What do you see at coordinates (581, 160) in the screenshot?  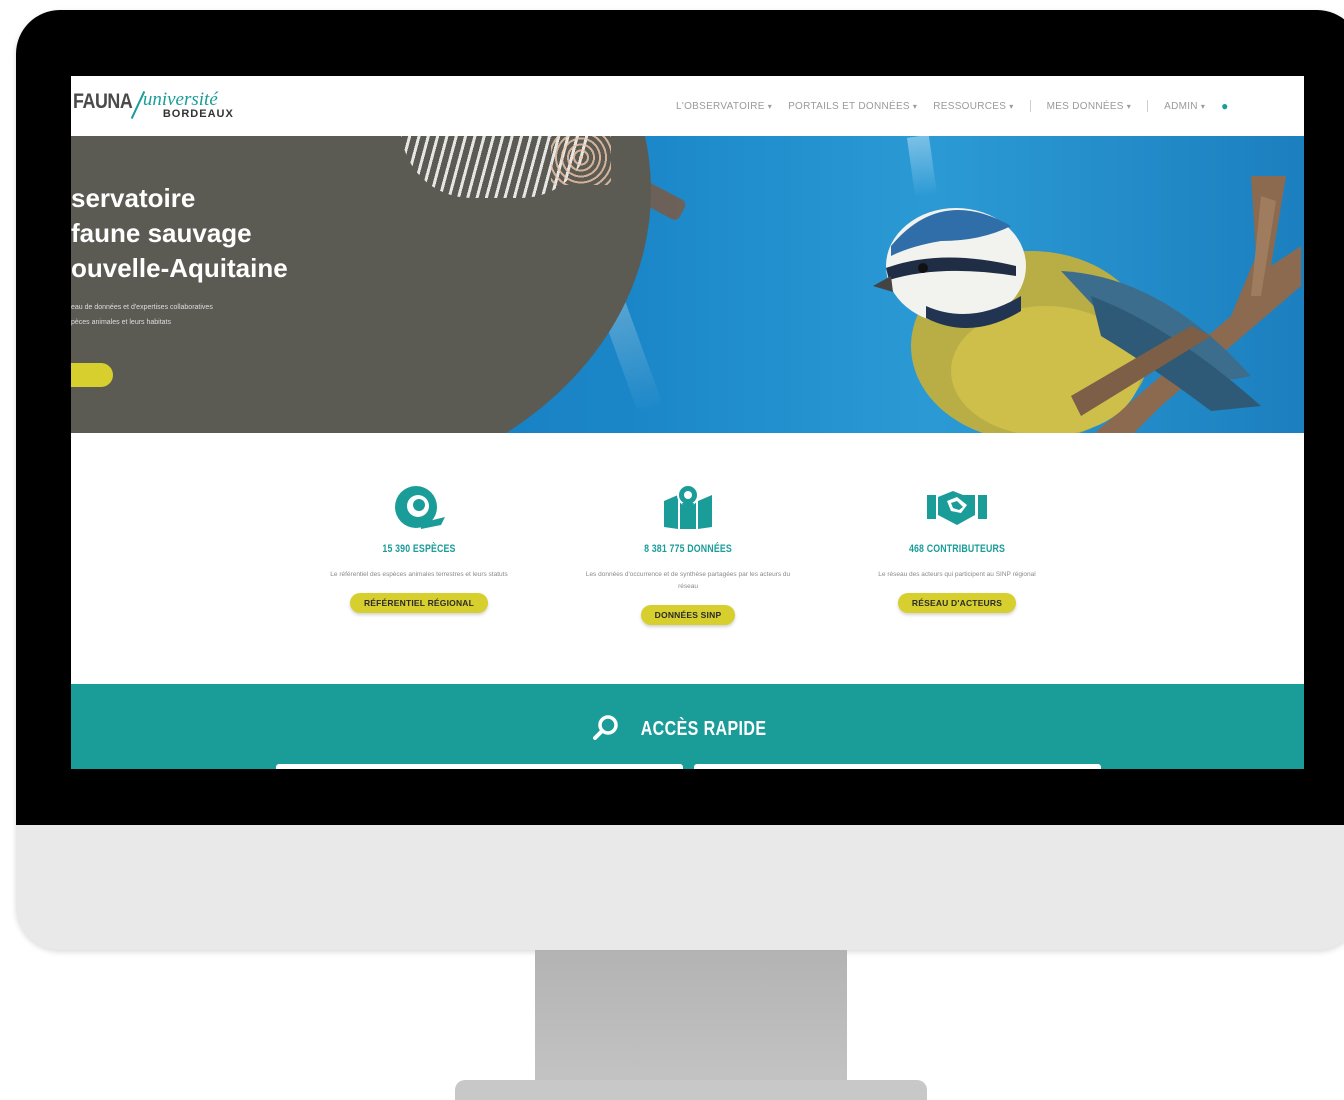 I see `decorative-pattern` at bounding box center [581, 160].